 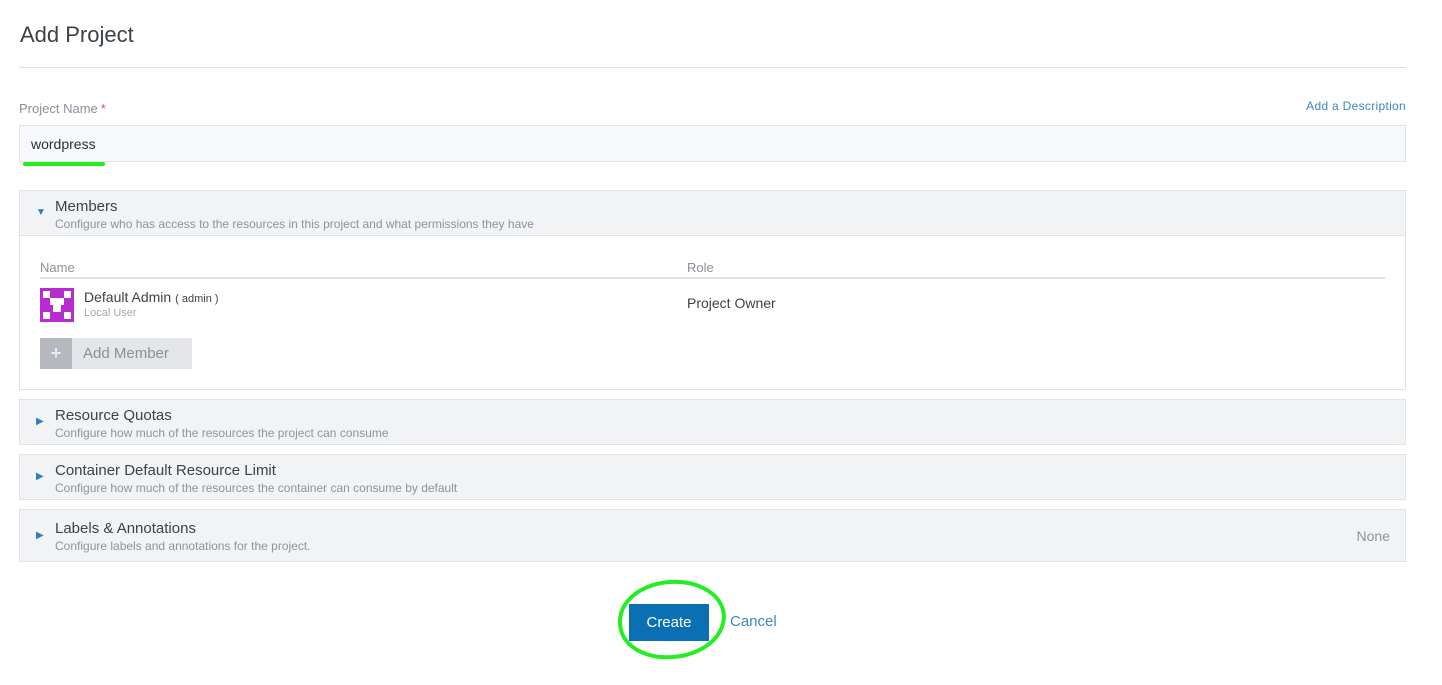 I want to click on page-title: Add Project, so click(x=77, y=34).